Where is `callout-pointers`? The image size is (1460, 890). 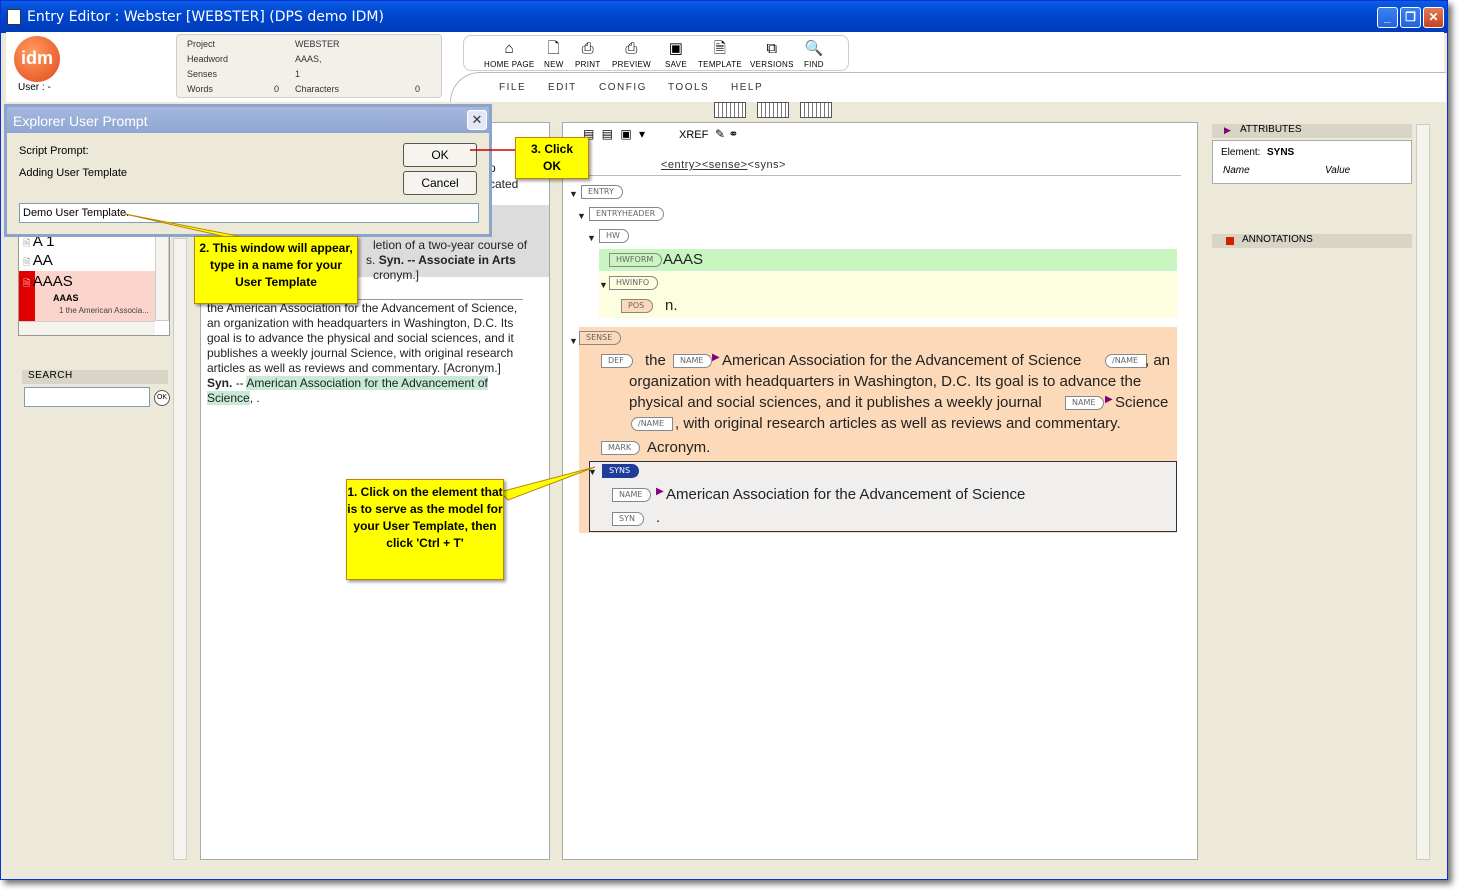
callout-pointers is located at coordinates (360, 325).